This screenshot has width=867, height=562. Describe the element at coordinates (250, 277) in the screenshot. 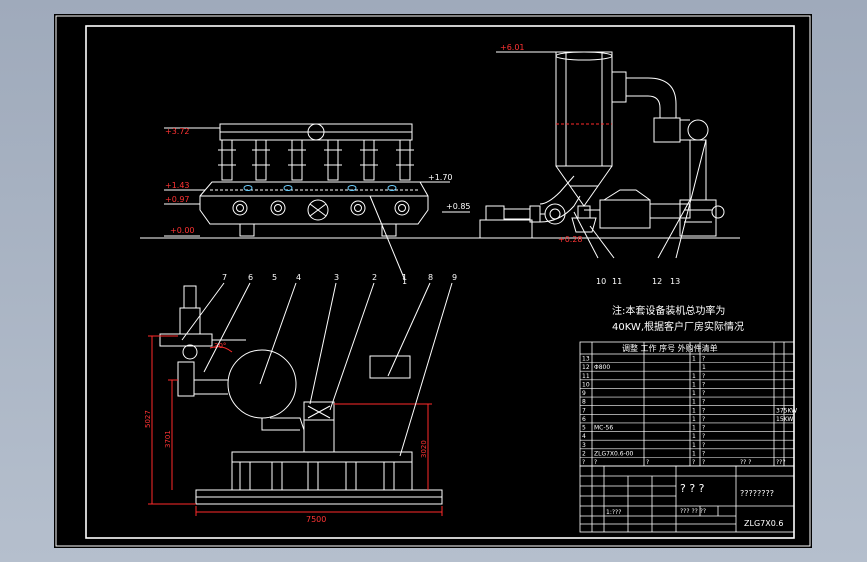

I see `callout-number: 6` at that location.